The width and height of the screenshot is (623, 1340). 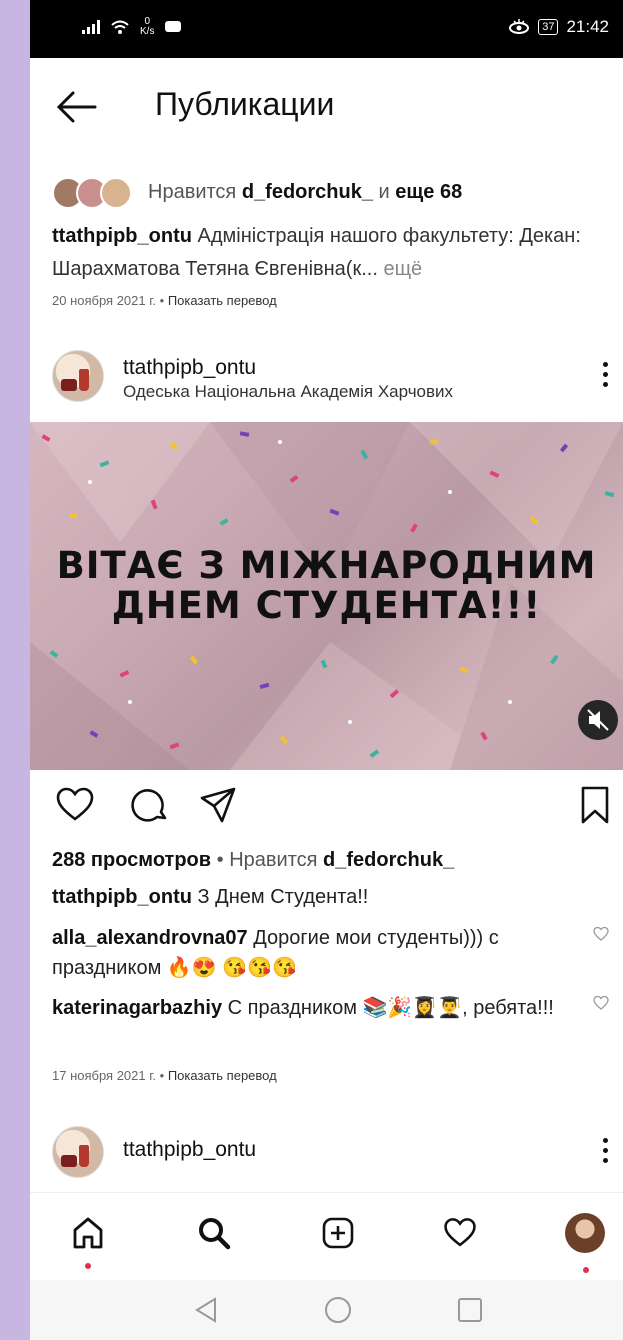 I want to click on new-post-icon, so click(x=338, y=1233).